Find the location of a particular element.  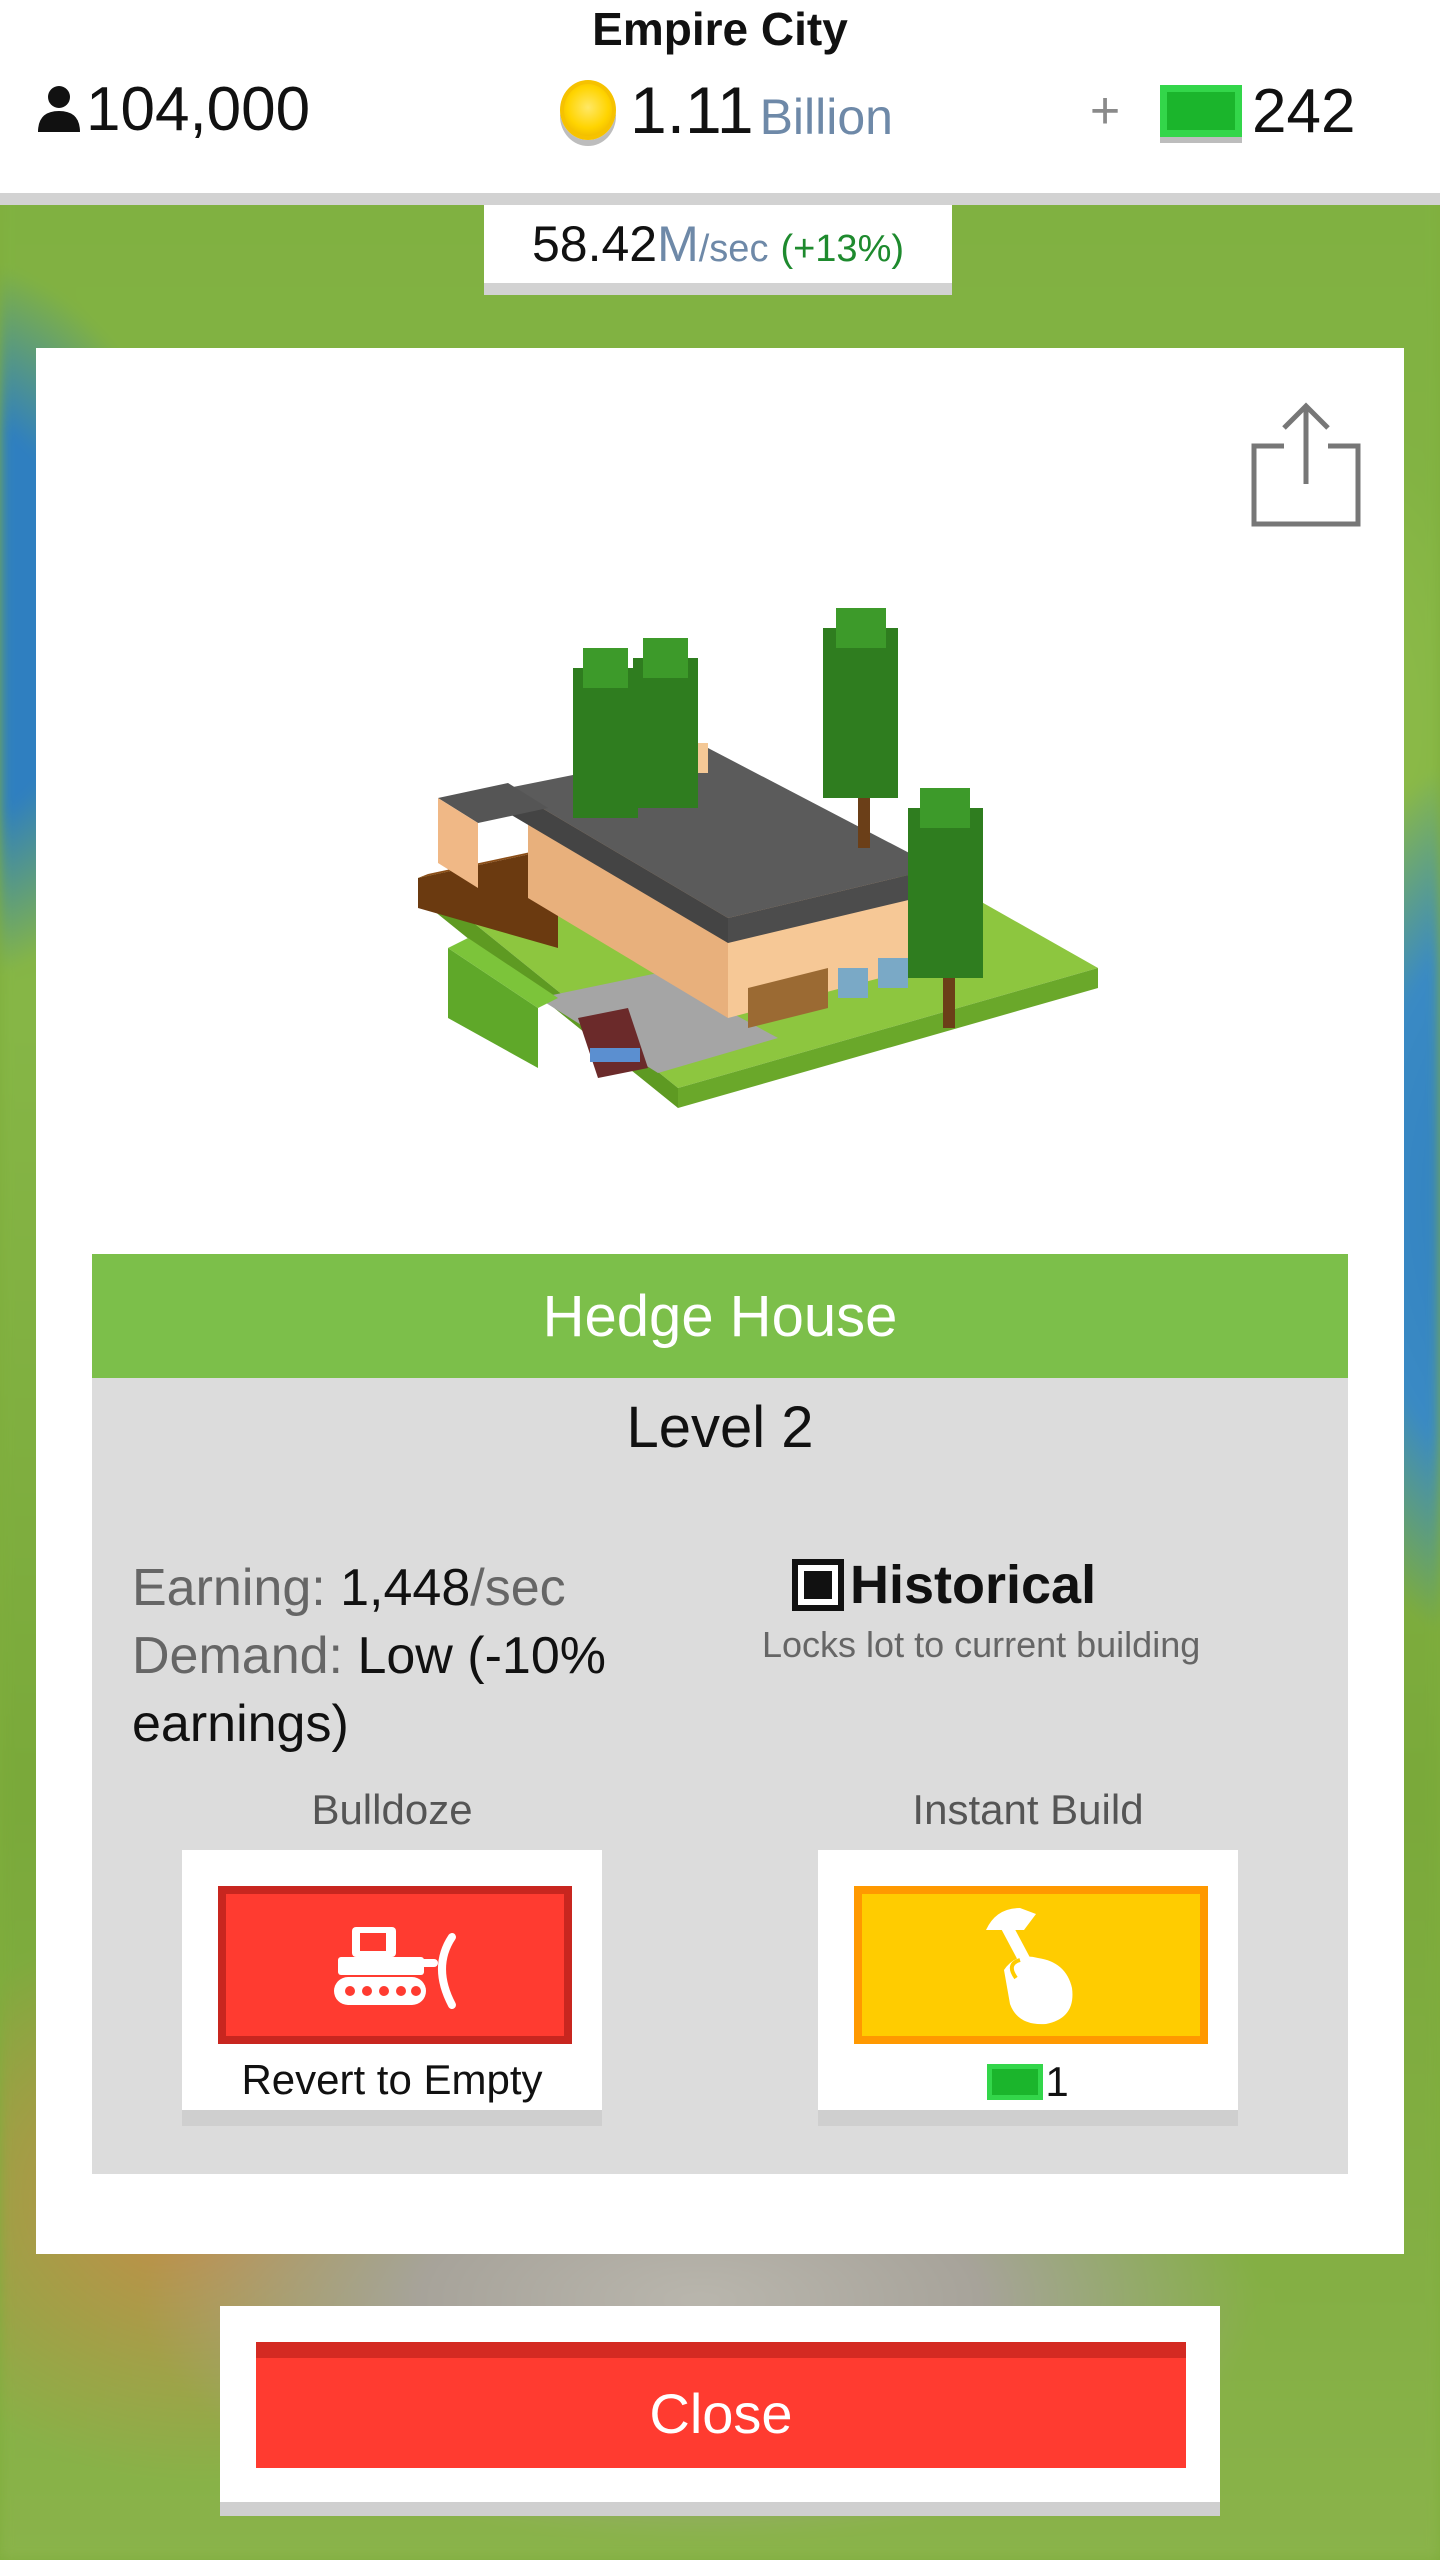

demand-row: Demand: Low (-10% earnings) is located at coordinates (412, 1690).